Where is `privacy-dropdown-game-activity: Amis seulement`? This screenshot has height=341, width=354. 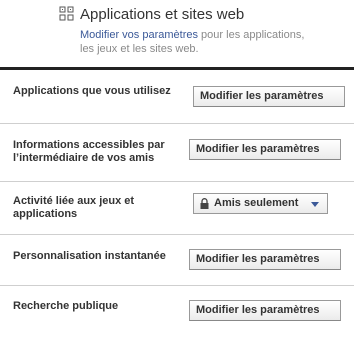 privacy-dropdown-game-activity: Amis seulement is located at coordinates (260, 203).